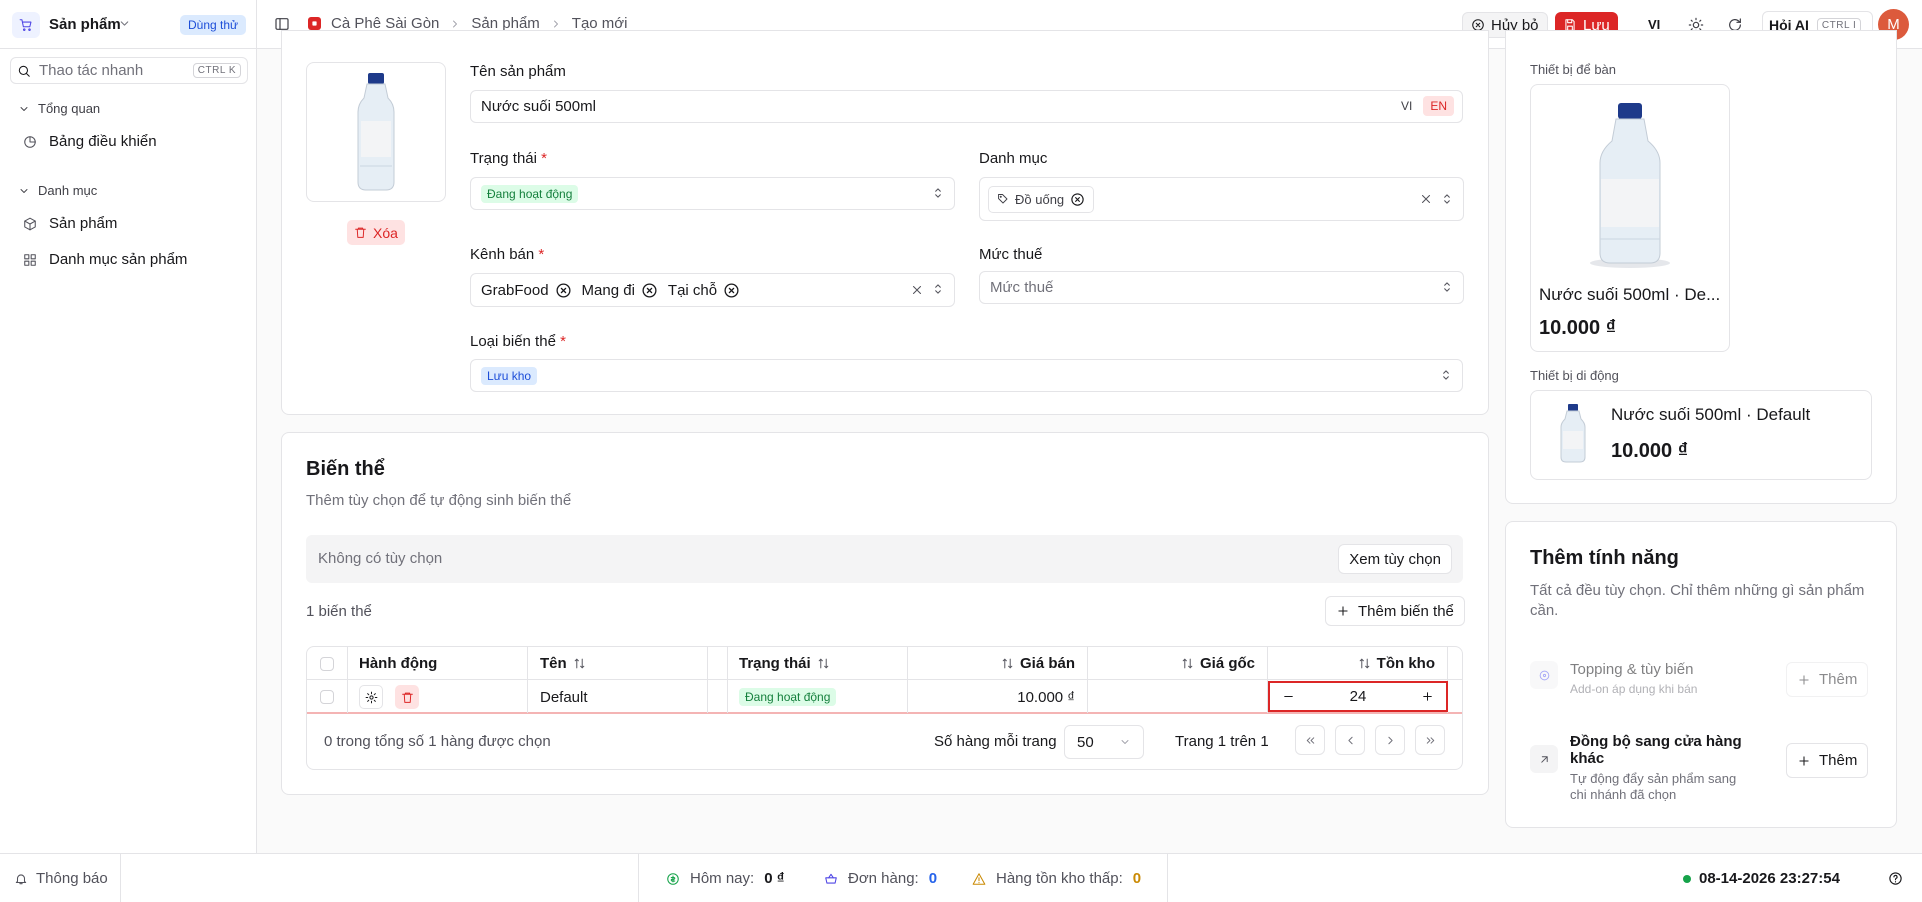 This screenshot has width=1922, height=902. I want to click on status-label: Trạng thái *, so click(508, 158).